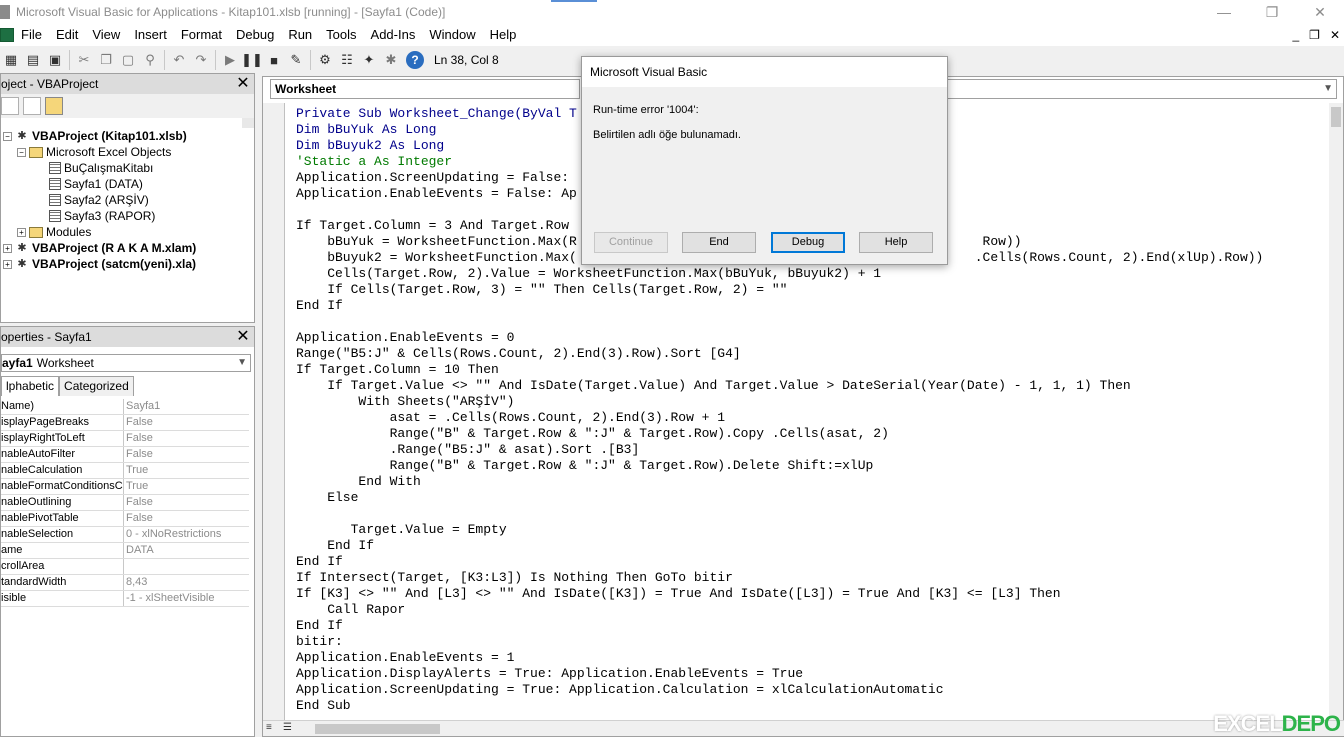 Image resolution: width=1344 pixels, height=737 pixels. I want to click on redo-icon: ↷, so click(201, 60).